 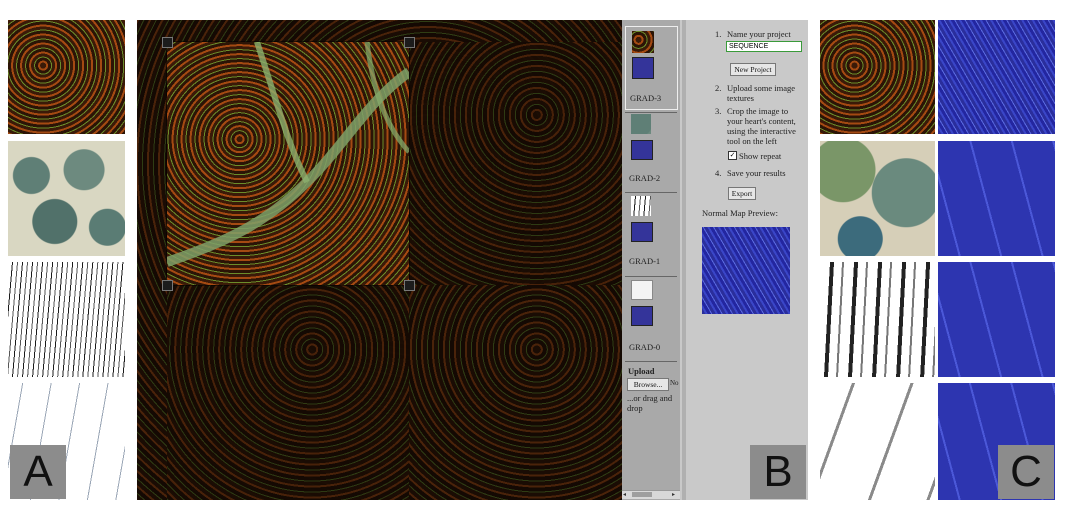 I want to click on step3-number: 3., so click(x=718, y=111).